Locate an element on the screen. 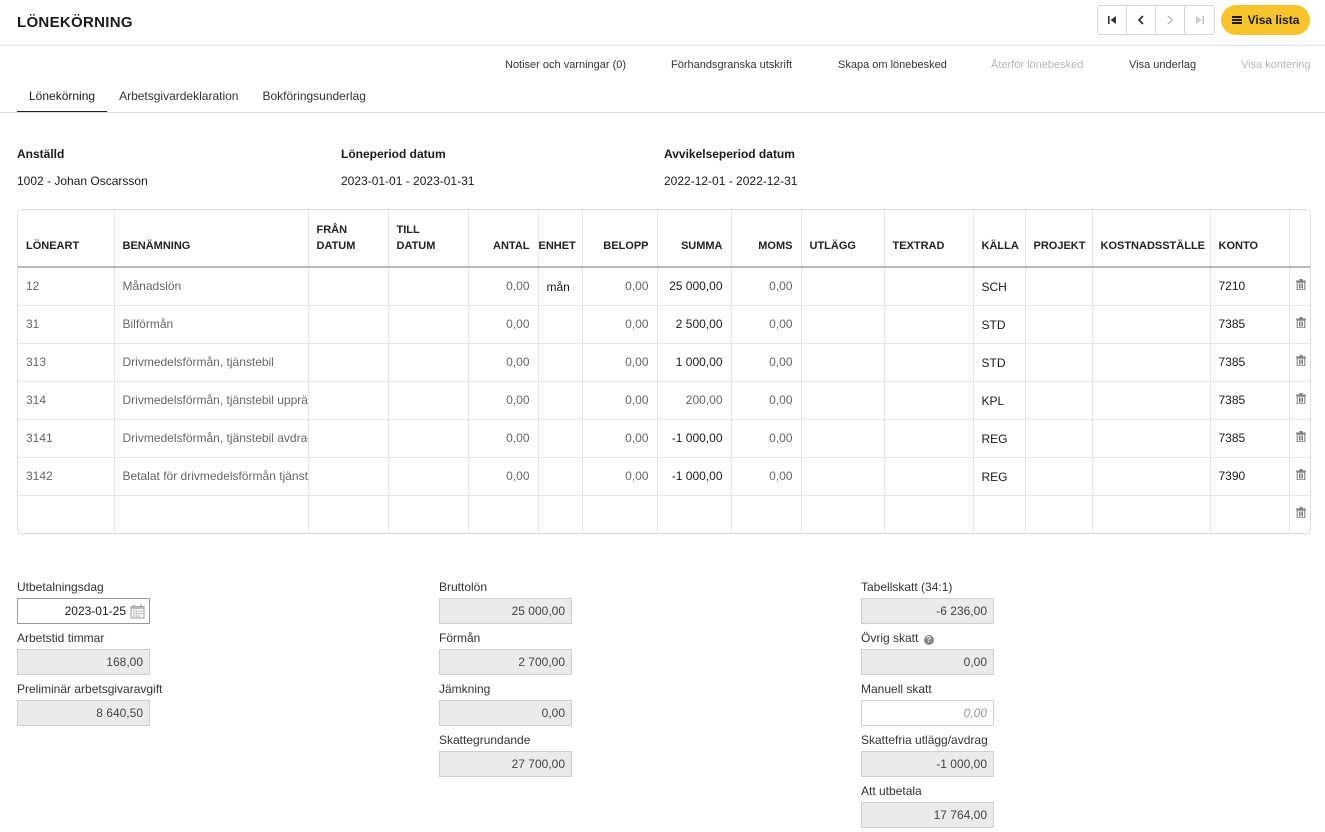 This screenshot has width=1325, height=832. cell-loneart: 31 is located at coordinates (66, 324).